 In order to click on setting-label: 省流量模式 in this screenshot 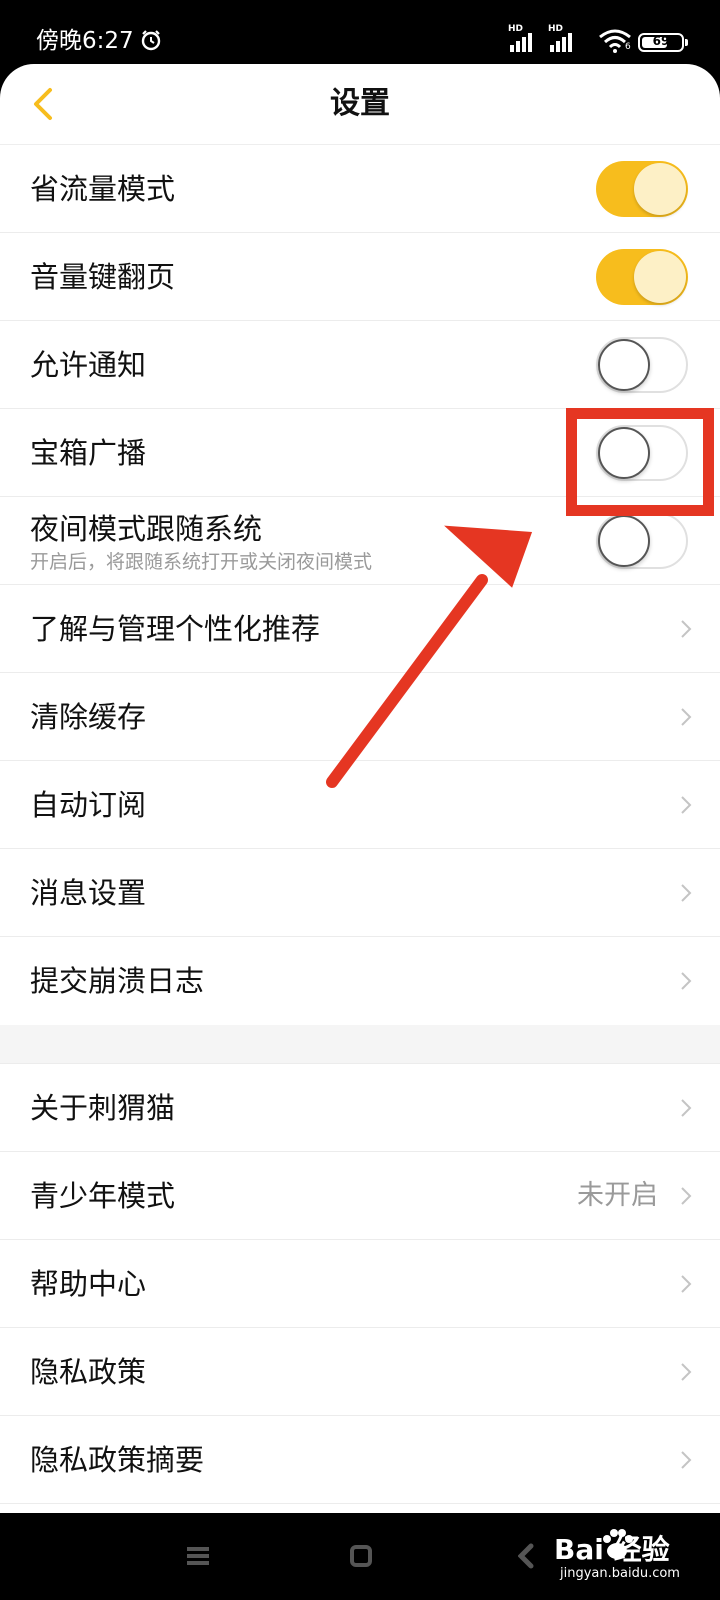, I will do `click(103, 189)`.